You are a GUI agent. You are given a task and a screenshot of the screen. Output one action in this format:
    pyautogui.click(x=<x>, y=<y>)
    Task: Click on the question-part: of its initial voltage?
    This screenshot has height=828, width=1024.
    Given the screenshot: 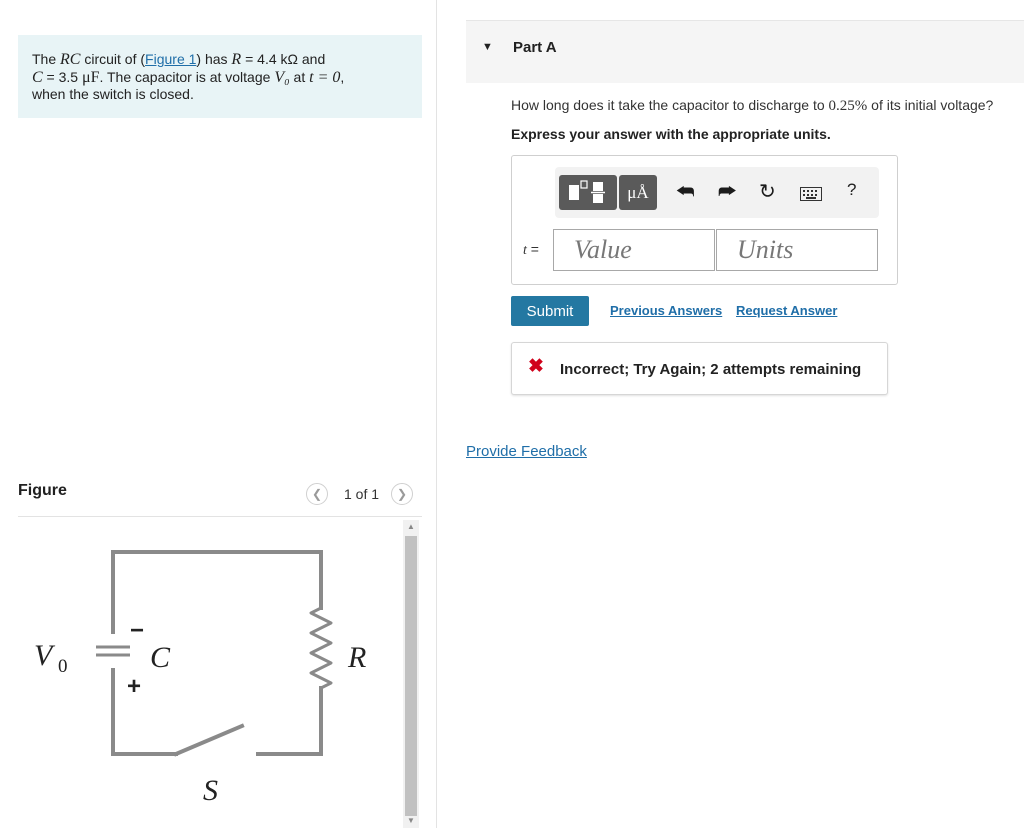 What is the action you would take?
    pyautogui.click(x=930, y=105)
    